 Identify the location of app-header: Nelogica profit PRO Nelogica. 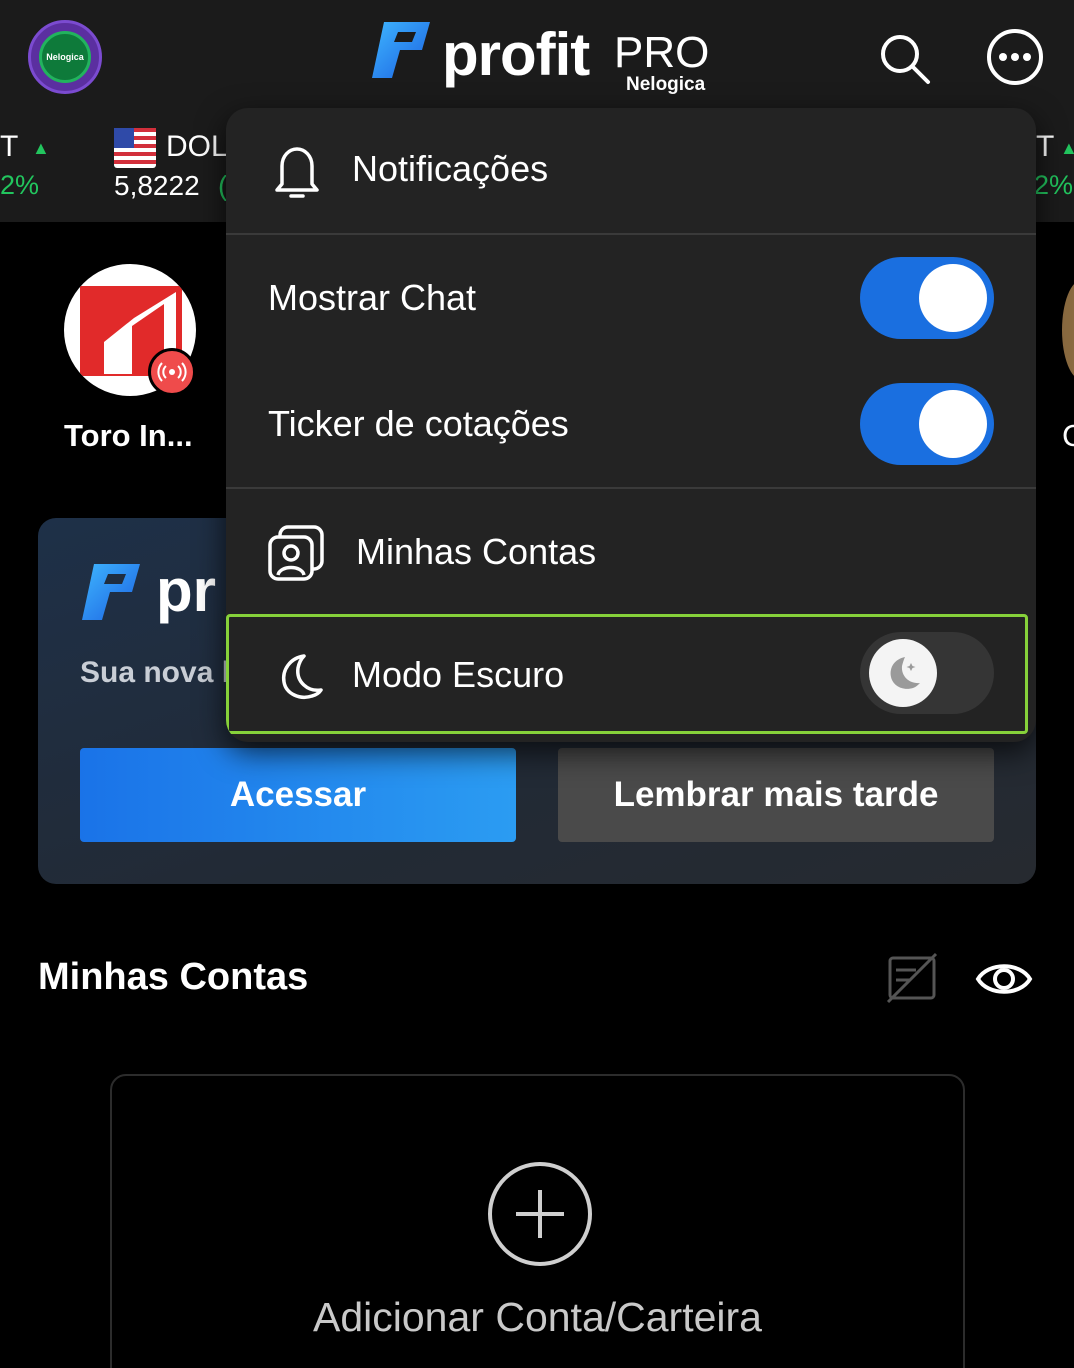
(537, 55).